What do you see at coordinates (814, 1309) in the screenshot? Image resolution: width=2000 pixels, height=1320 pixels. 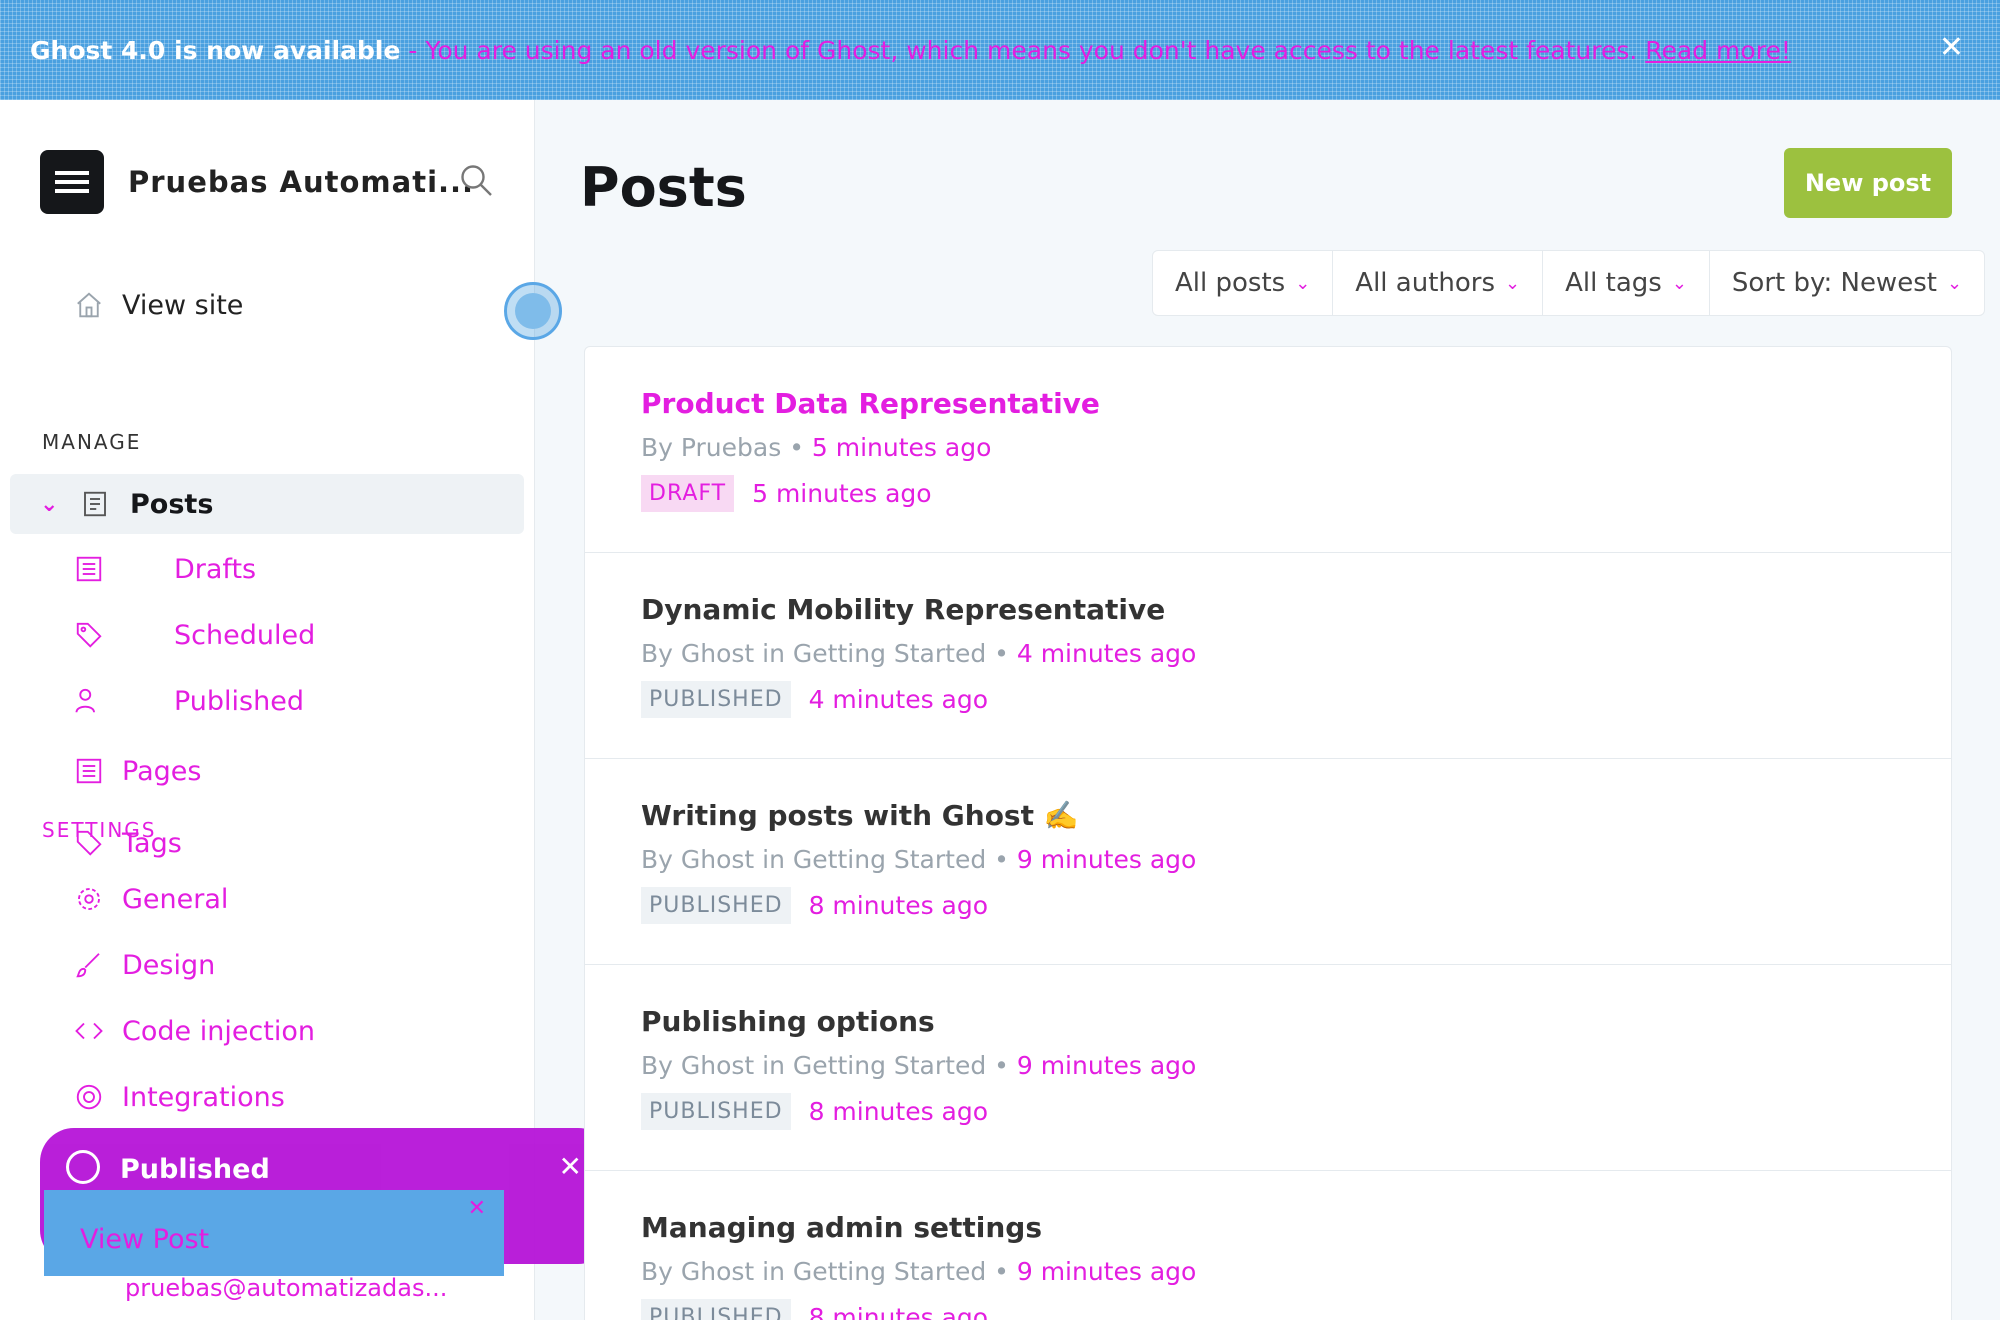 I see `post-status: PUBLISHED 8 minutes ago` at bounding box center [814, 1309].